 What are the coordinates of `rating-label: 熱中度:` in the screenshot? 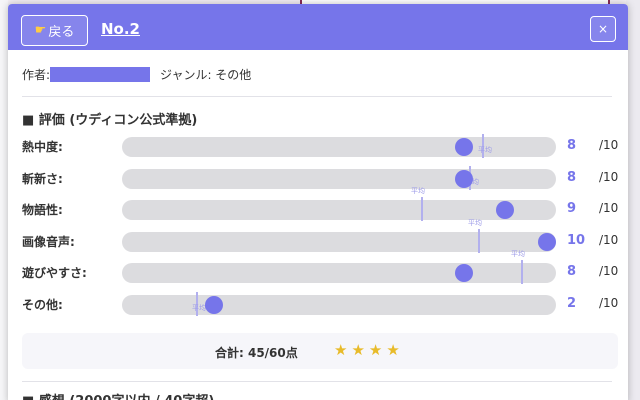 It's located at (42, 147).